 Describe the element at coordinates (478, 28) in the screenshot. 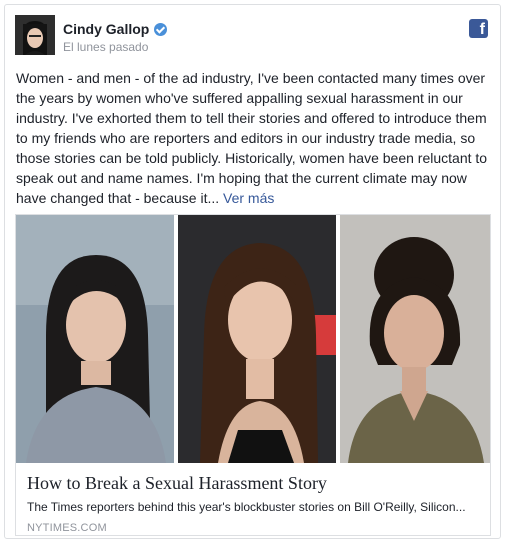

I see `facebook-icon: f` at that location.